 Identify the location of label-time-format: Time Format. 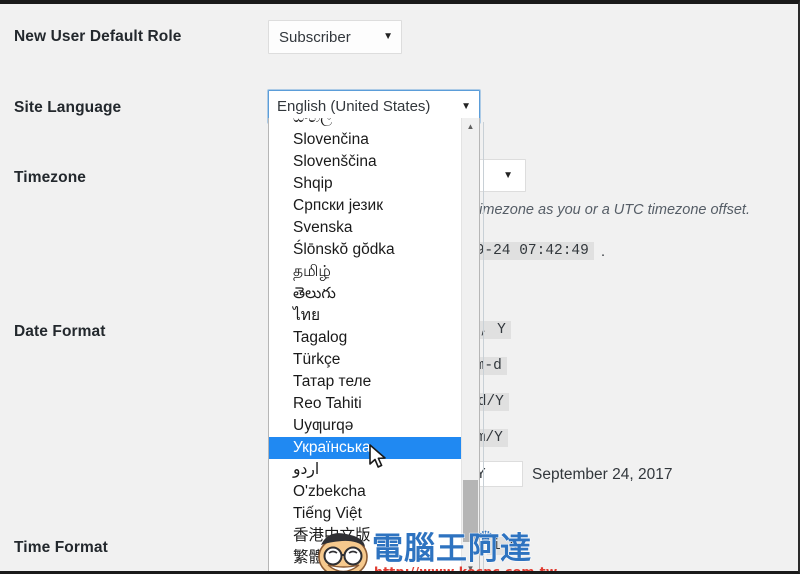
(61, 547).